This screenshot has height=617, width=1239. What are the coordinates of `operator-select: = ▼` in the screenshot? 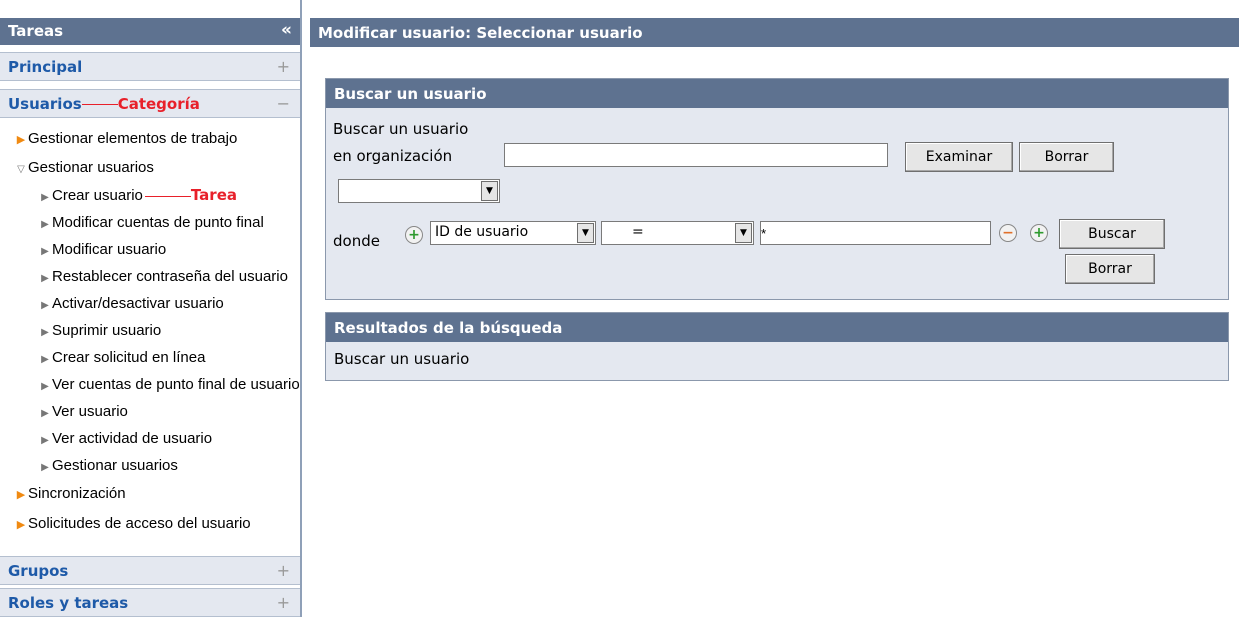 It's located at (677, 233).